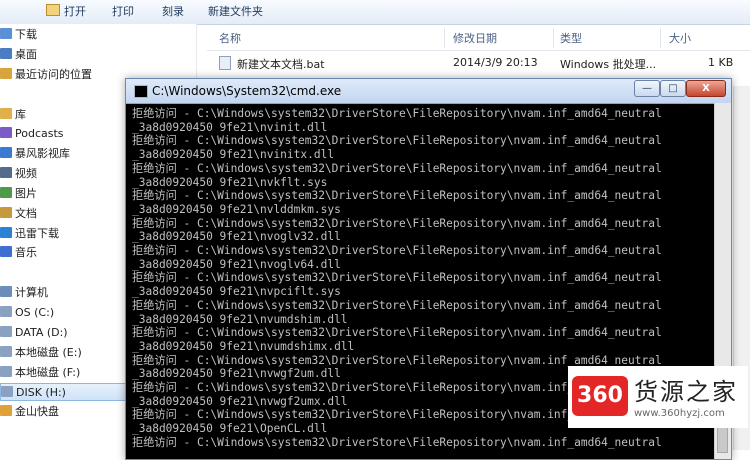  I want to click on cmd-output-line: _3a8d0920450 9fe21\nvkflt.sys, so click(230, 182).